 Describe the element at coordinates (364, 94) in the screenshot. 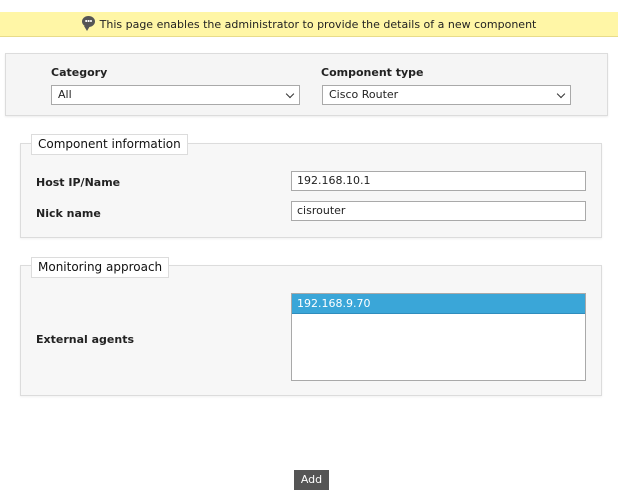

I see `component-type-value: Cisco Router` at that location.